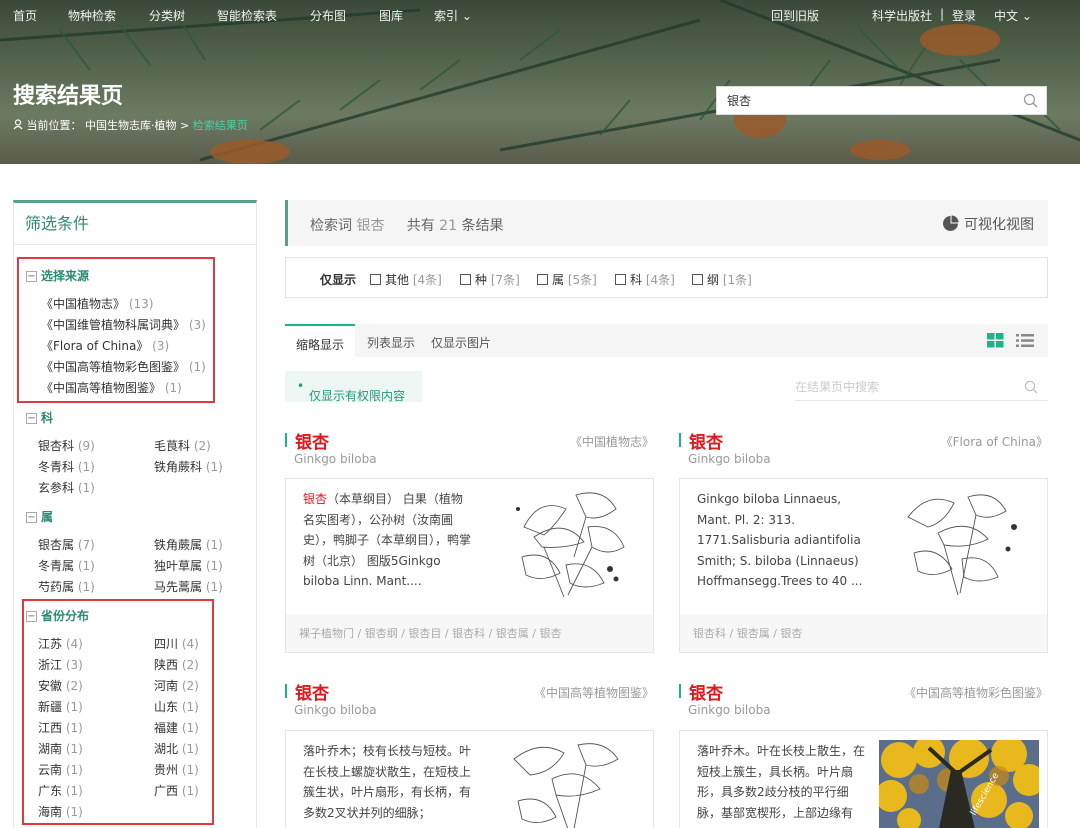  What do you see at coordinates (172, 446) in the screenshot?
I see `family-label: 毛茛科` at bounding box center [172, 446].